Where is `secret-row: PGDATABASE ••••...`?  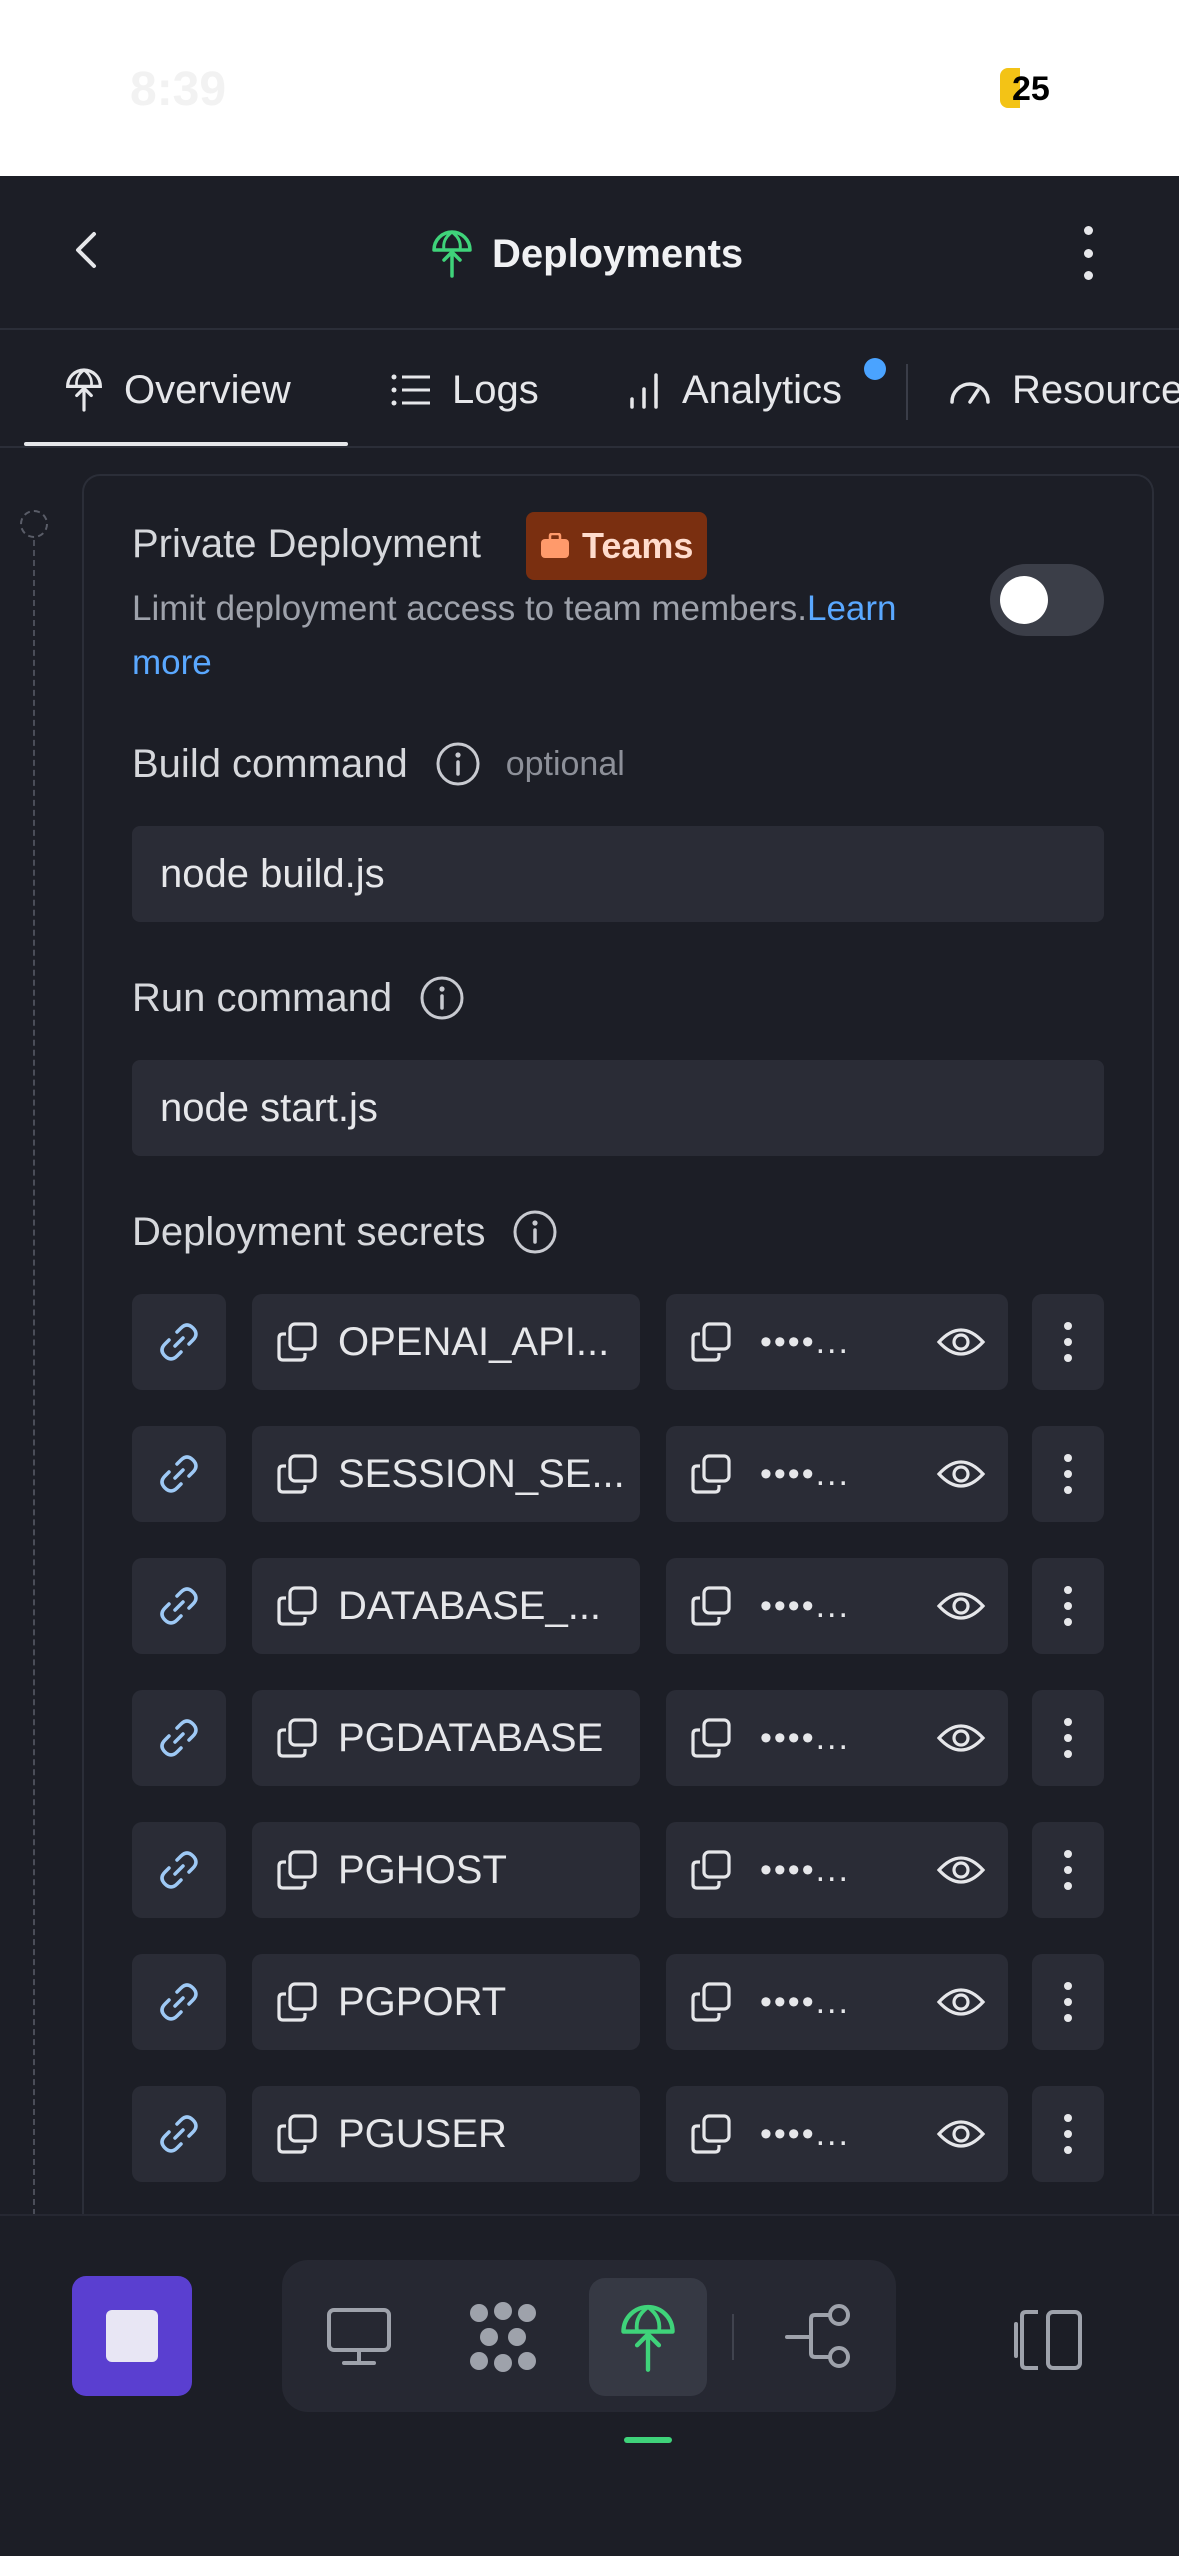
secret-row: PGDATABASE ••••... is located at coordinates (618, 1738).